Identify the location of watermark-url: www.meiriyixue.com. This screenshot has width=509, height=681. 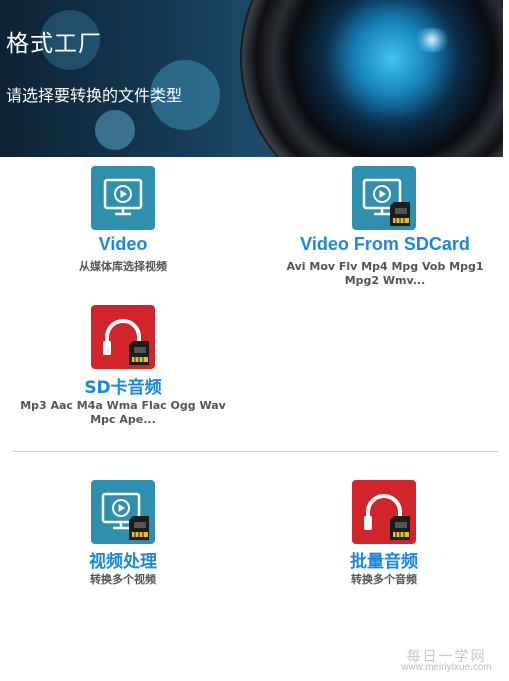
(446, 667).